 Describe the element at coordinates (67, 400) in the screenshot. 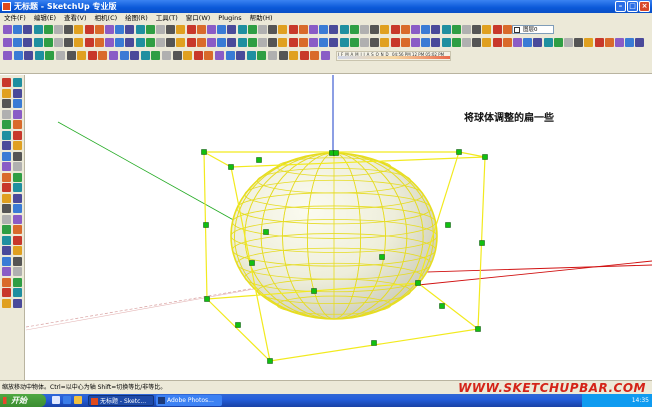

I see `ie-icon` at that location.